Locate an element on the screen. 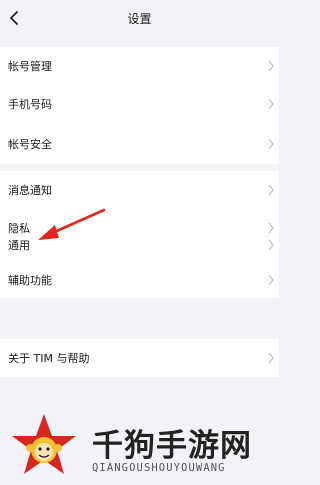 The height and width of the screenshot is (485, 320). settings-row-label: 手机号码 is located at coordinates (30, 104).